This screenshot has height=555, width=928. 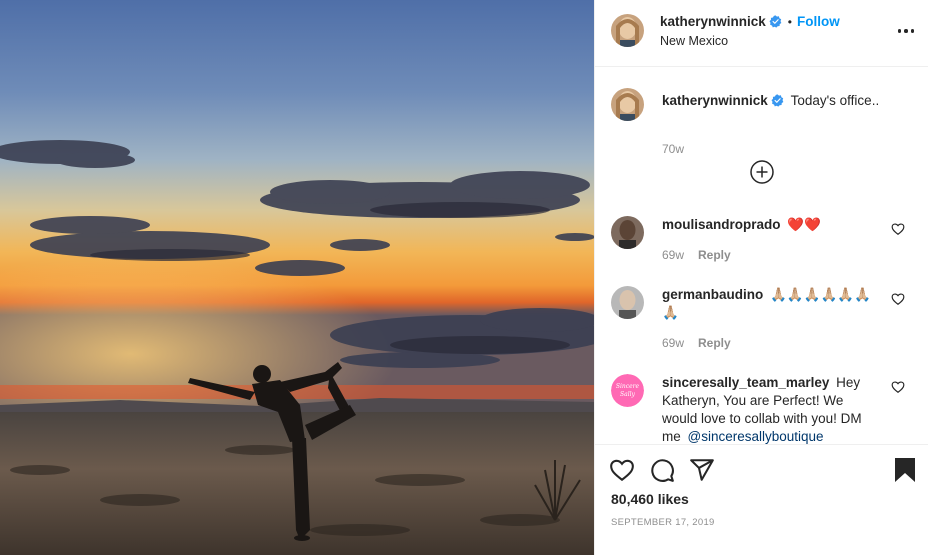 What do you see at coordinates (756, 436) in the screenshot?
I see `comment-mention-link: @sinceresallyboutique` at bounding box center [756, 436].